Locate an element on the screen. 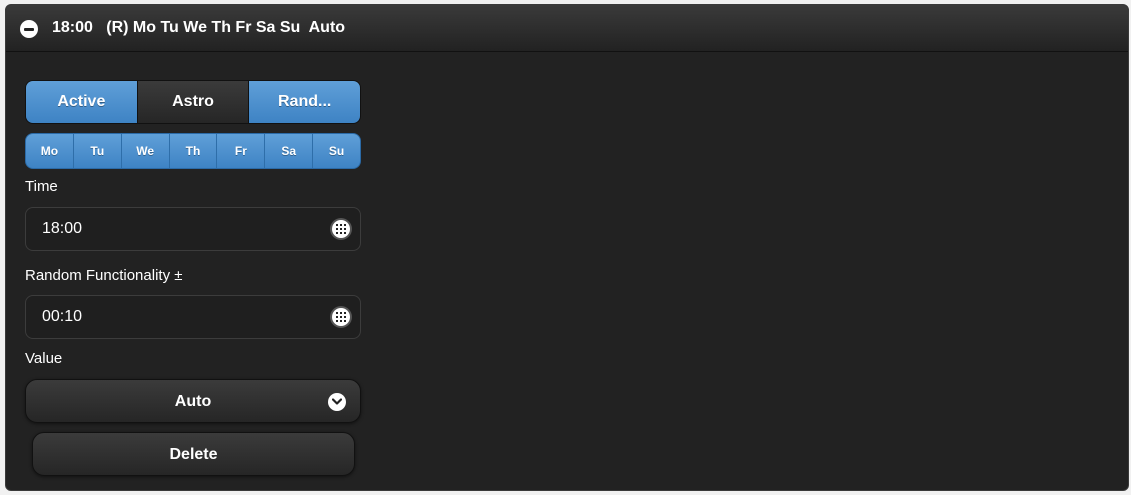 The height and width of the screenshot is (495, 1131). random-field: 00:10 is located at coordinates (193, 317).